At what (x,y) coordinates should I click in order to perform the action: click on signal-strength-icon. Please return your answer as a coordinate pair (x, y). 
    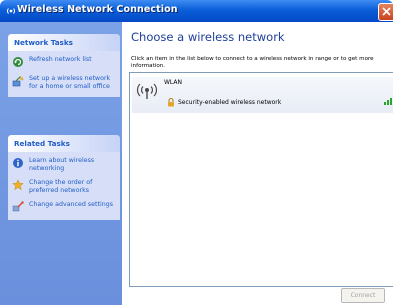
    Looking at the image, I should click on (388, 101).